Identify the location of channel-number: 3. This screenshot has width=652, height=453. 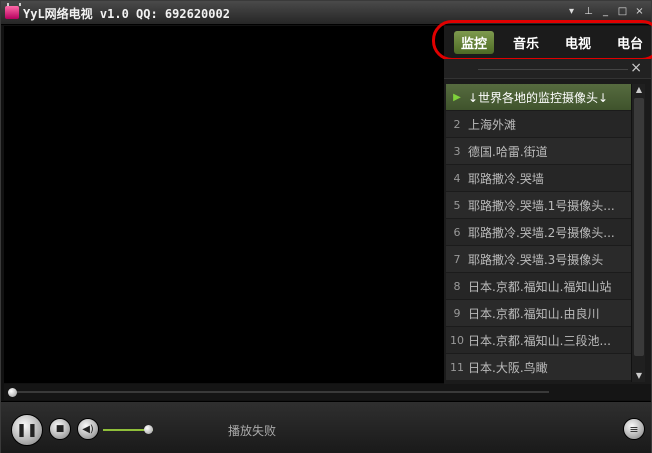
(457, 151).